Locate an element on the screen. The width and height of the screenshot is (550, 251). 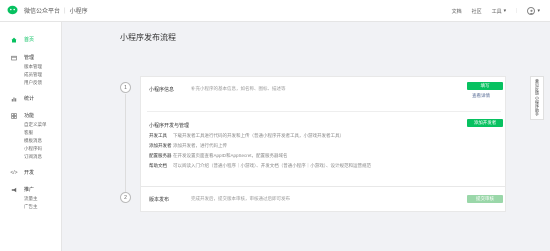
divider is located at coordinates (324, 111).